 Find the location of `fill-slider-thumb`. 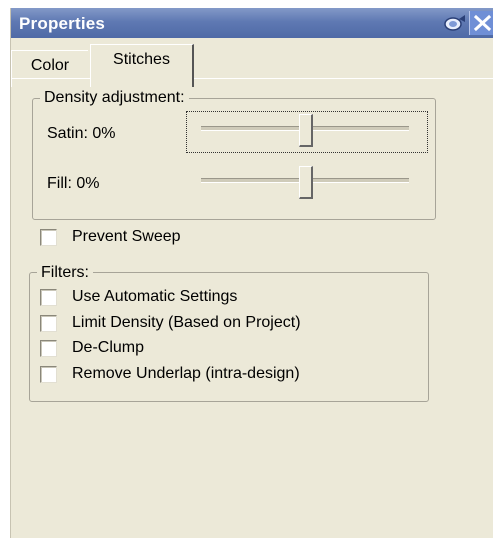

fill-slider-thumb is located at coordinates (306, 182).